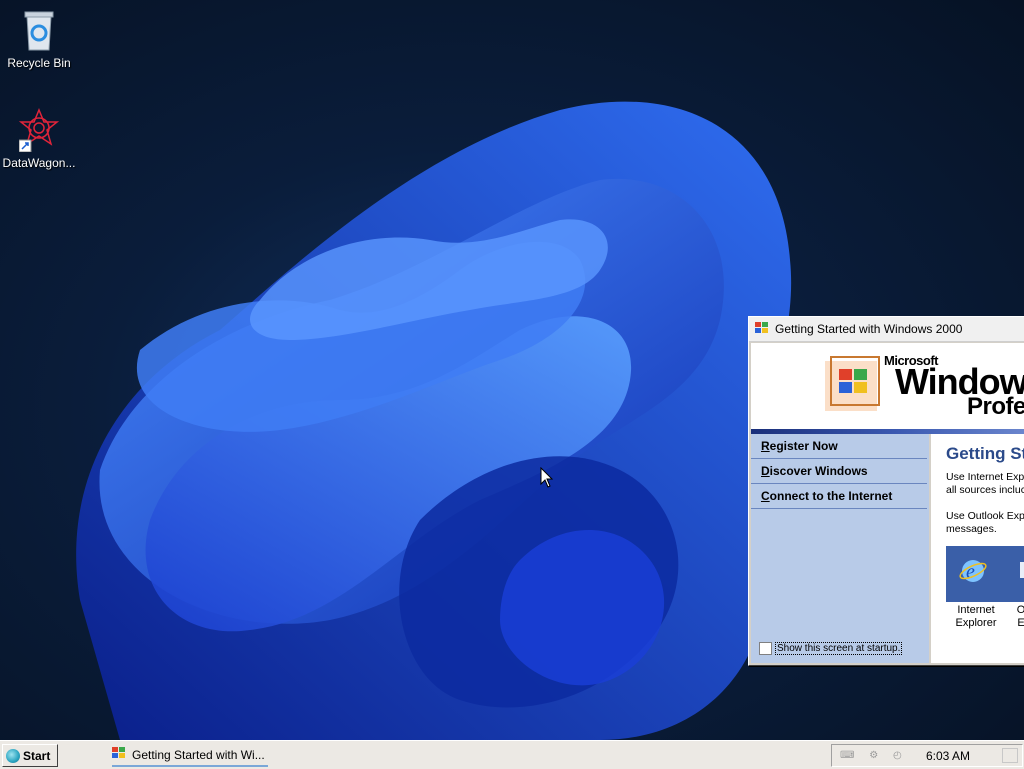 Image resolution: width=1024 pixels, height=769 pixels. Describe the element at coordinates (985, 490) in the screenshot. I see `content-text: all sources incluc` at that location.